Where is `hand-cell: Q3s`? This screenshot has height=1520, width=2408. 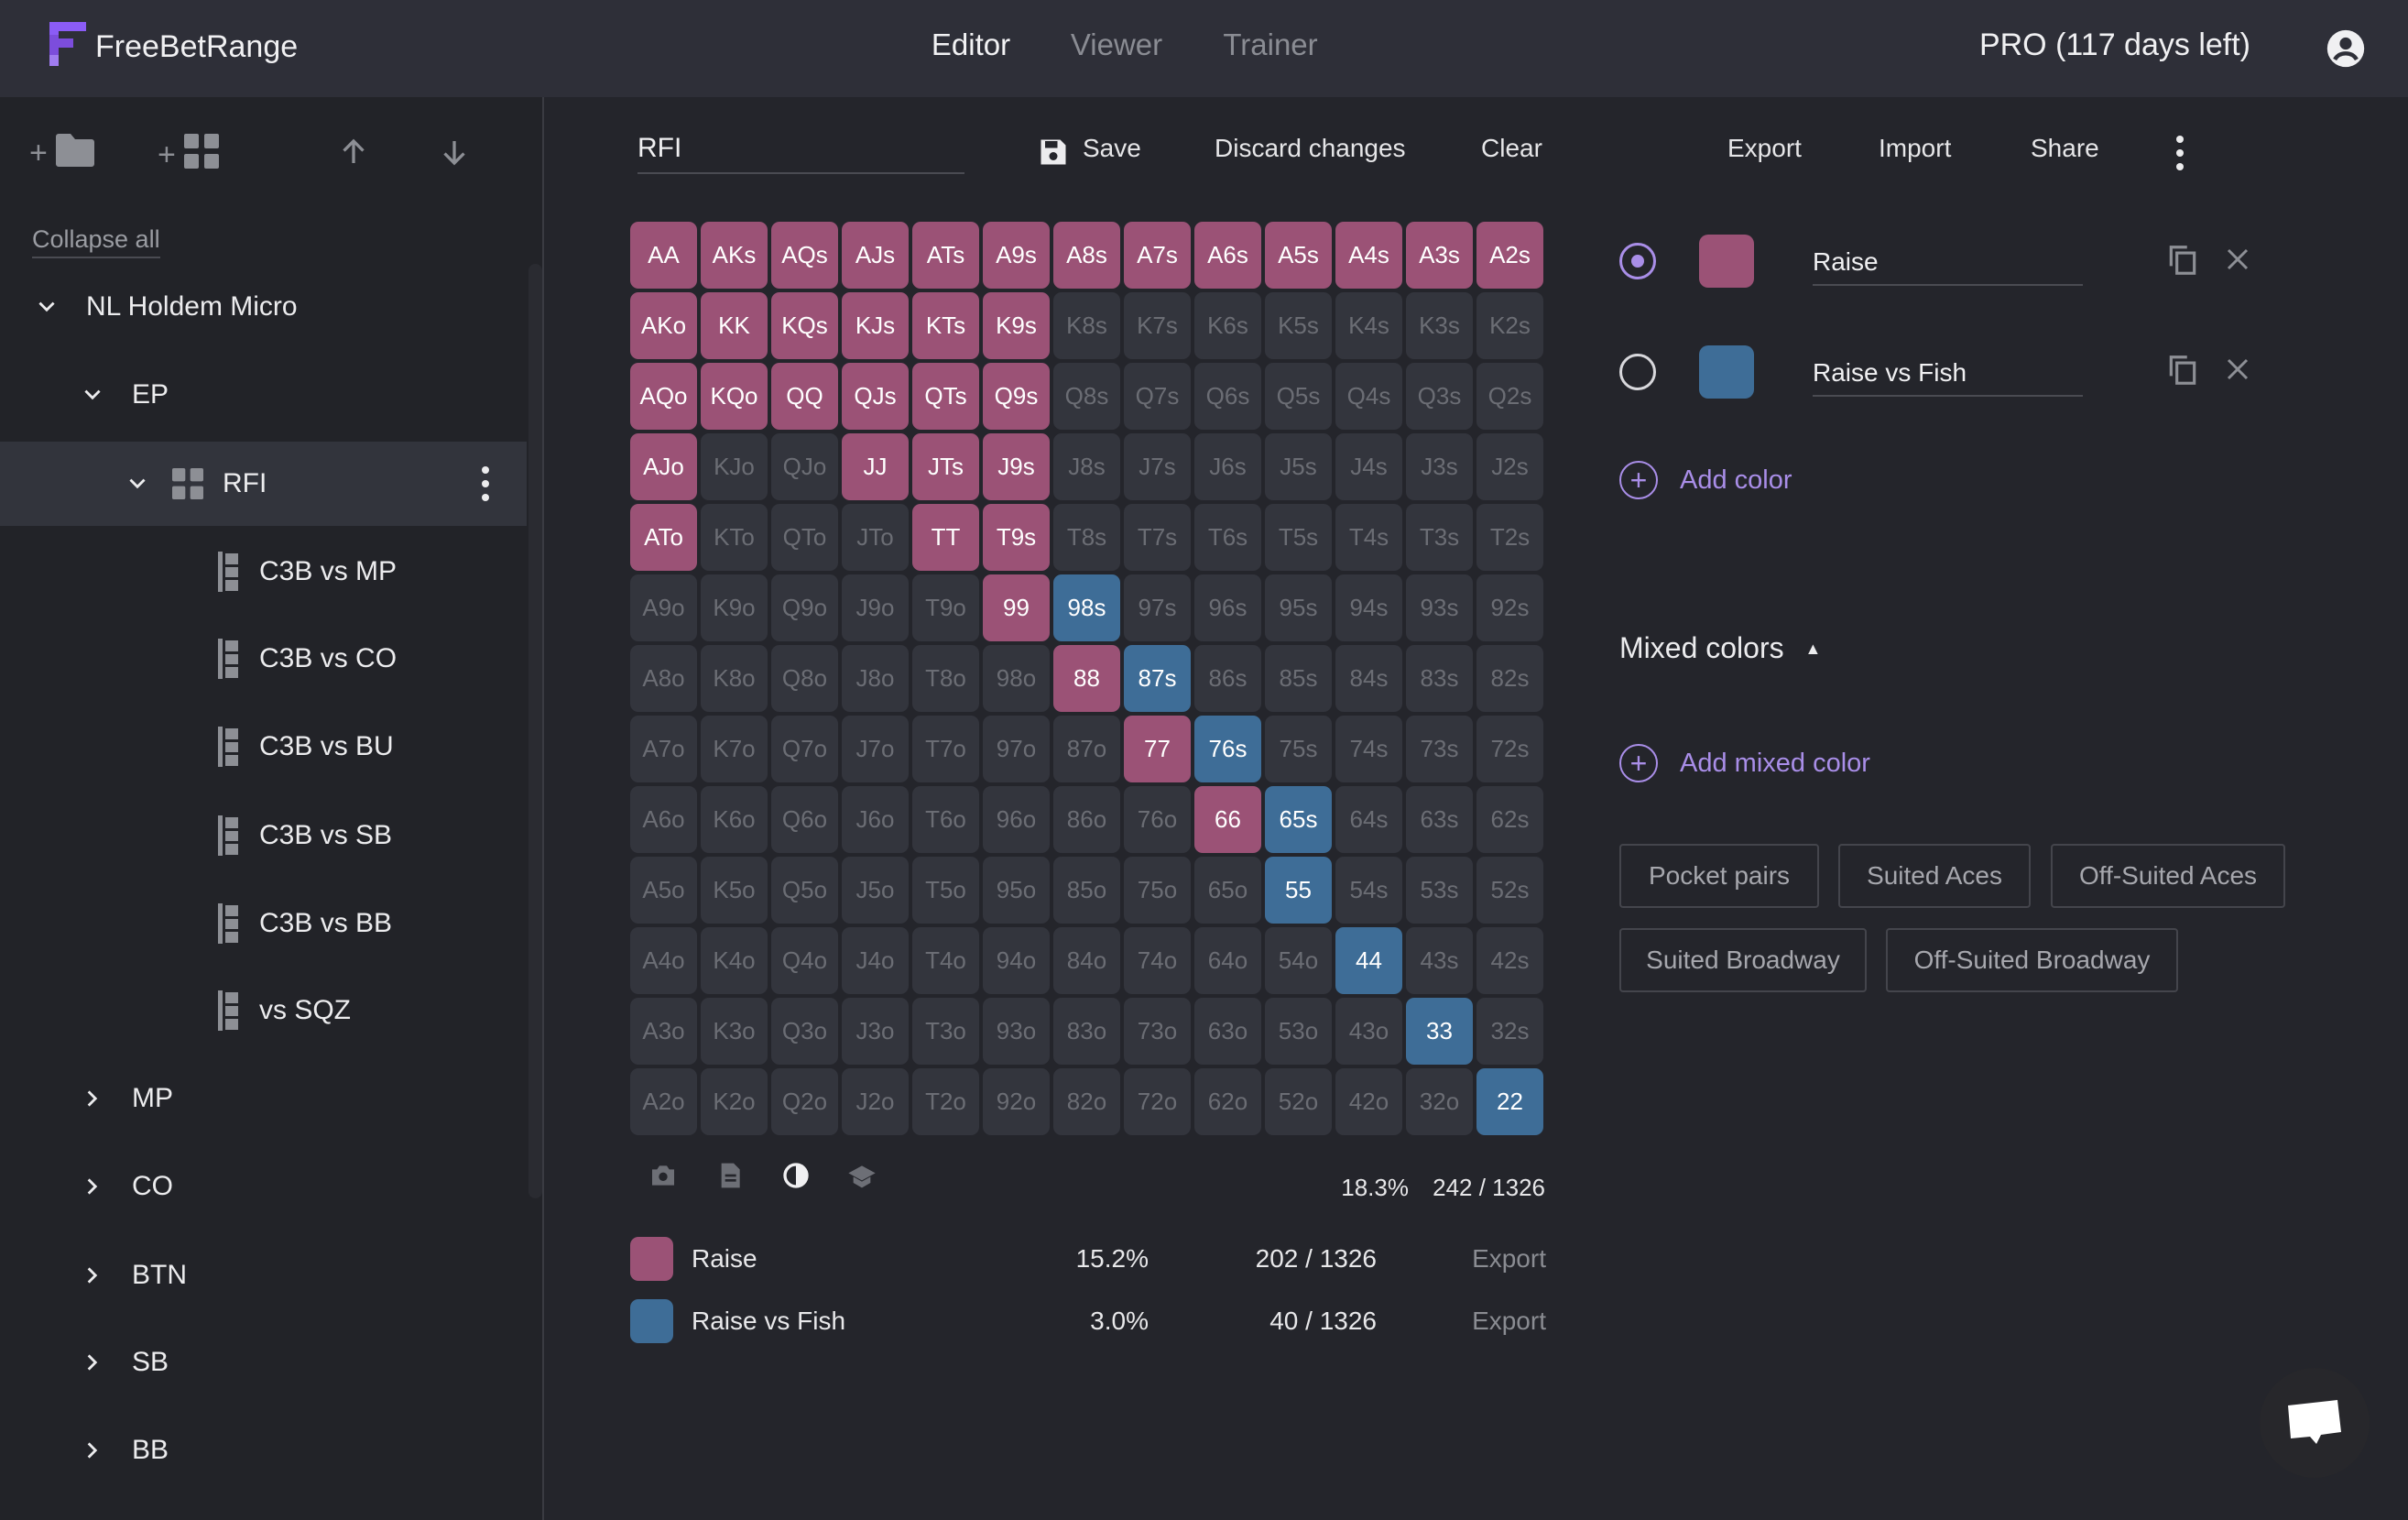 hand-cell: Q3s is located at coordinates (1439, 396).